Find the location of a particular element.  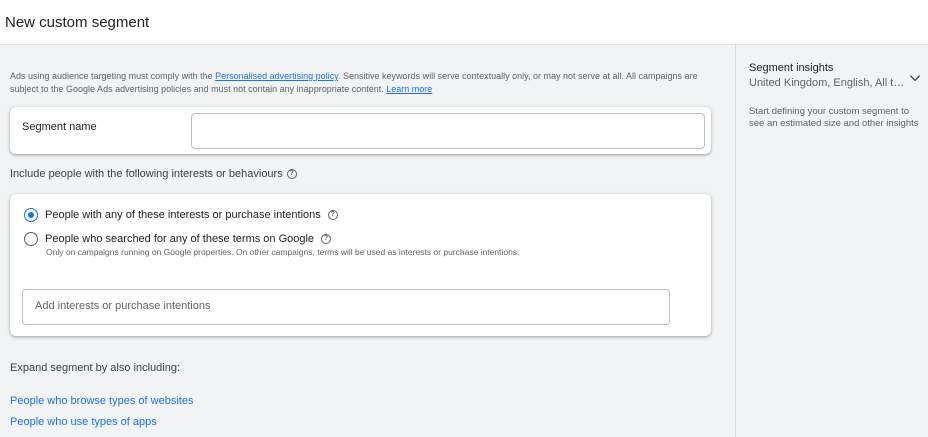

radio-unchecked-icon is located at coordinates (31, 239).